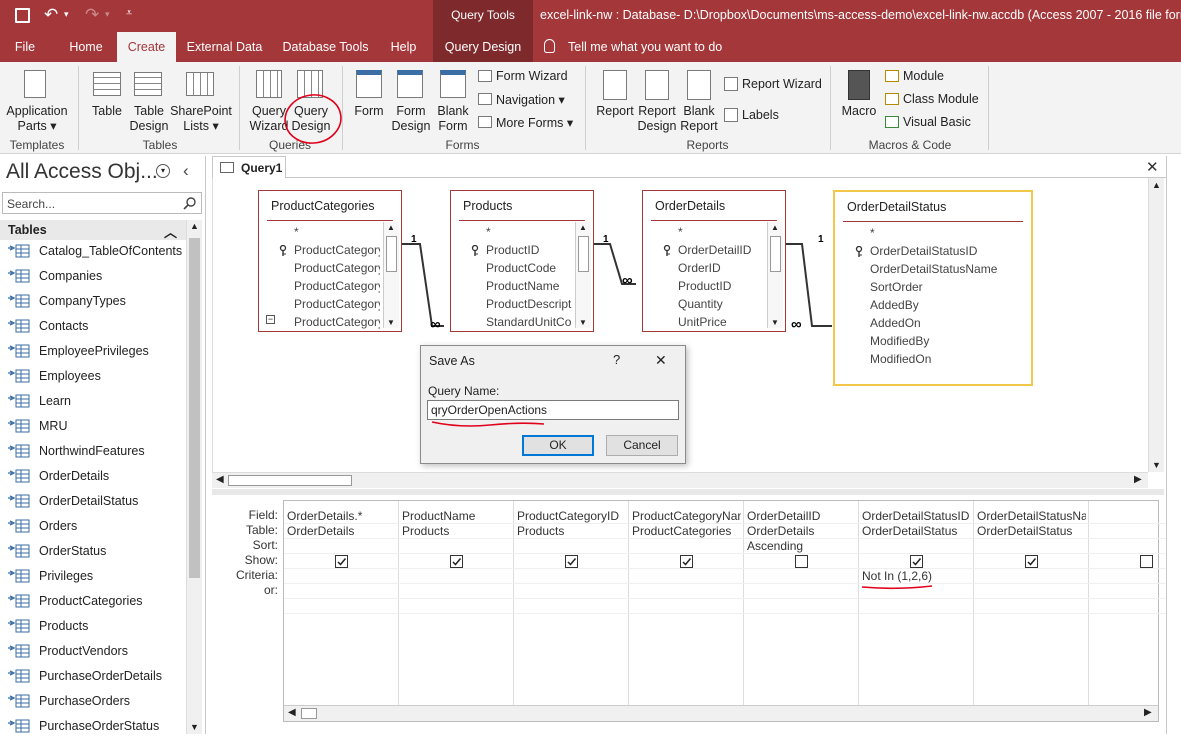 This screenshot has height=739, width=1181. Describe the element at coordinates (456, 603) in the screenshot. I see `grid-column: ProductName Products` at that location.